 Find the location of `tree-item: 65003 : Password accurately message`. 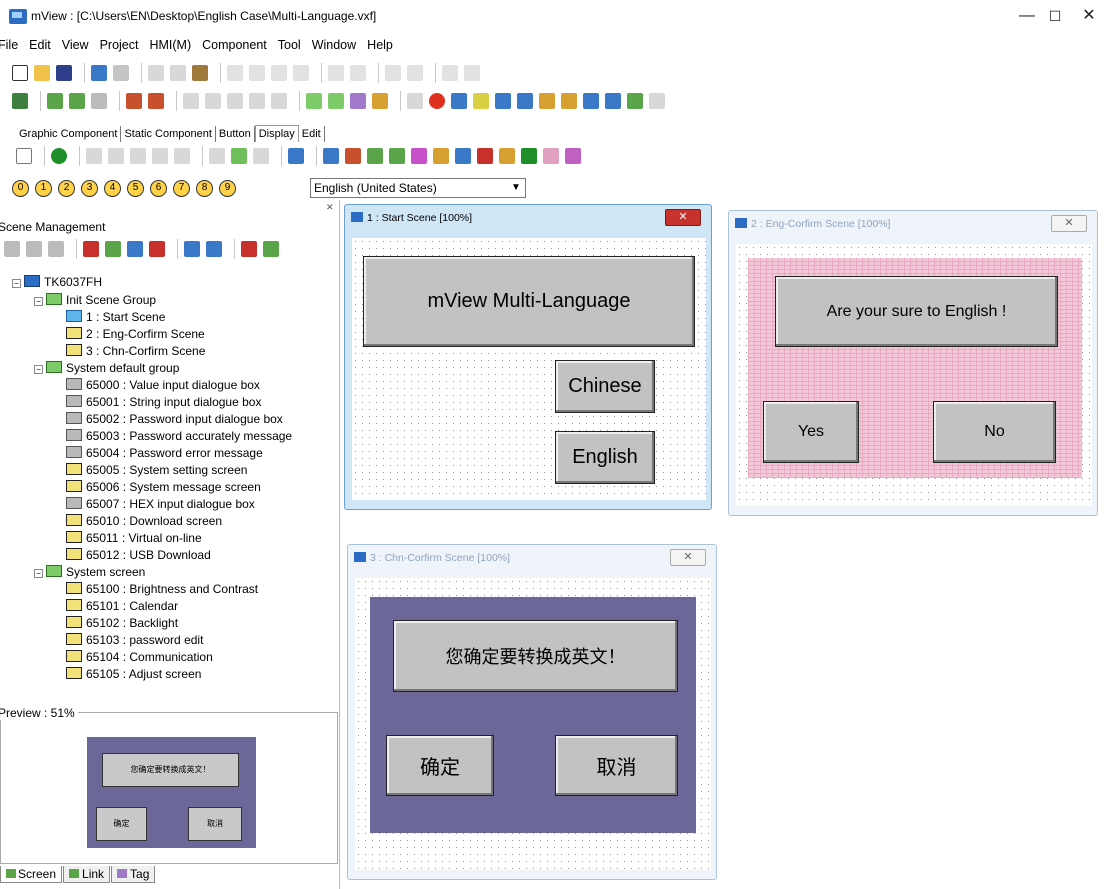

tree-item: 65003 : Password accurately message is located at coordinates (179, 436).